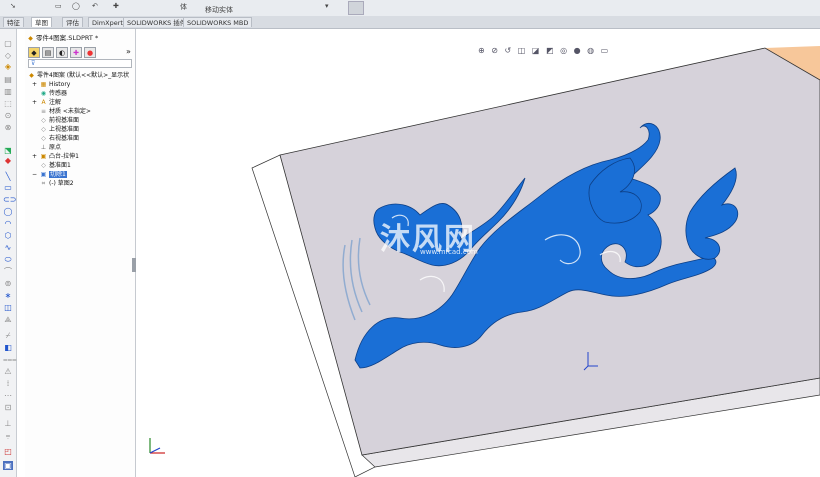 The image size is (820, 477). What do you see at coordinates (8, 347) in the screenshot?
I see `convert-entities-icon: ◧` at bounding box center [8, 347].